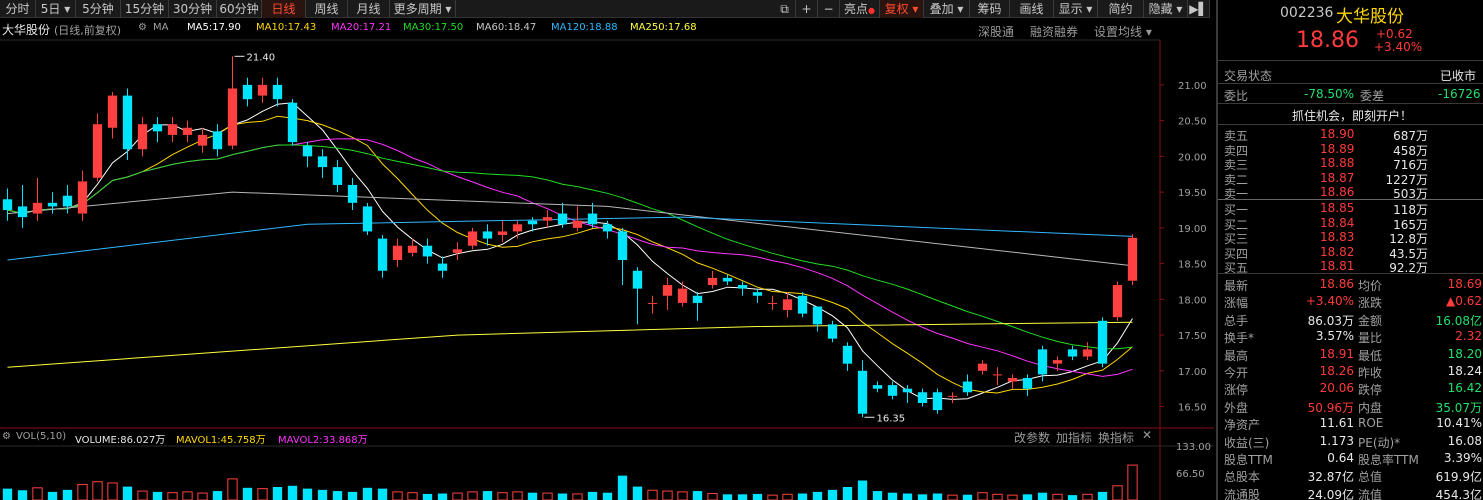 The width and height of the screenshot is (1483, 500). I want to click on mavol2-value: MAVOL2:33.868万, so click(323, 440).